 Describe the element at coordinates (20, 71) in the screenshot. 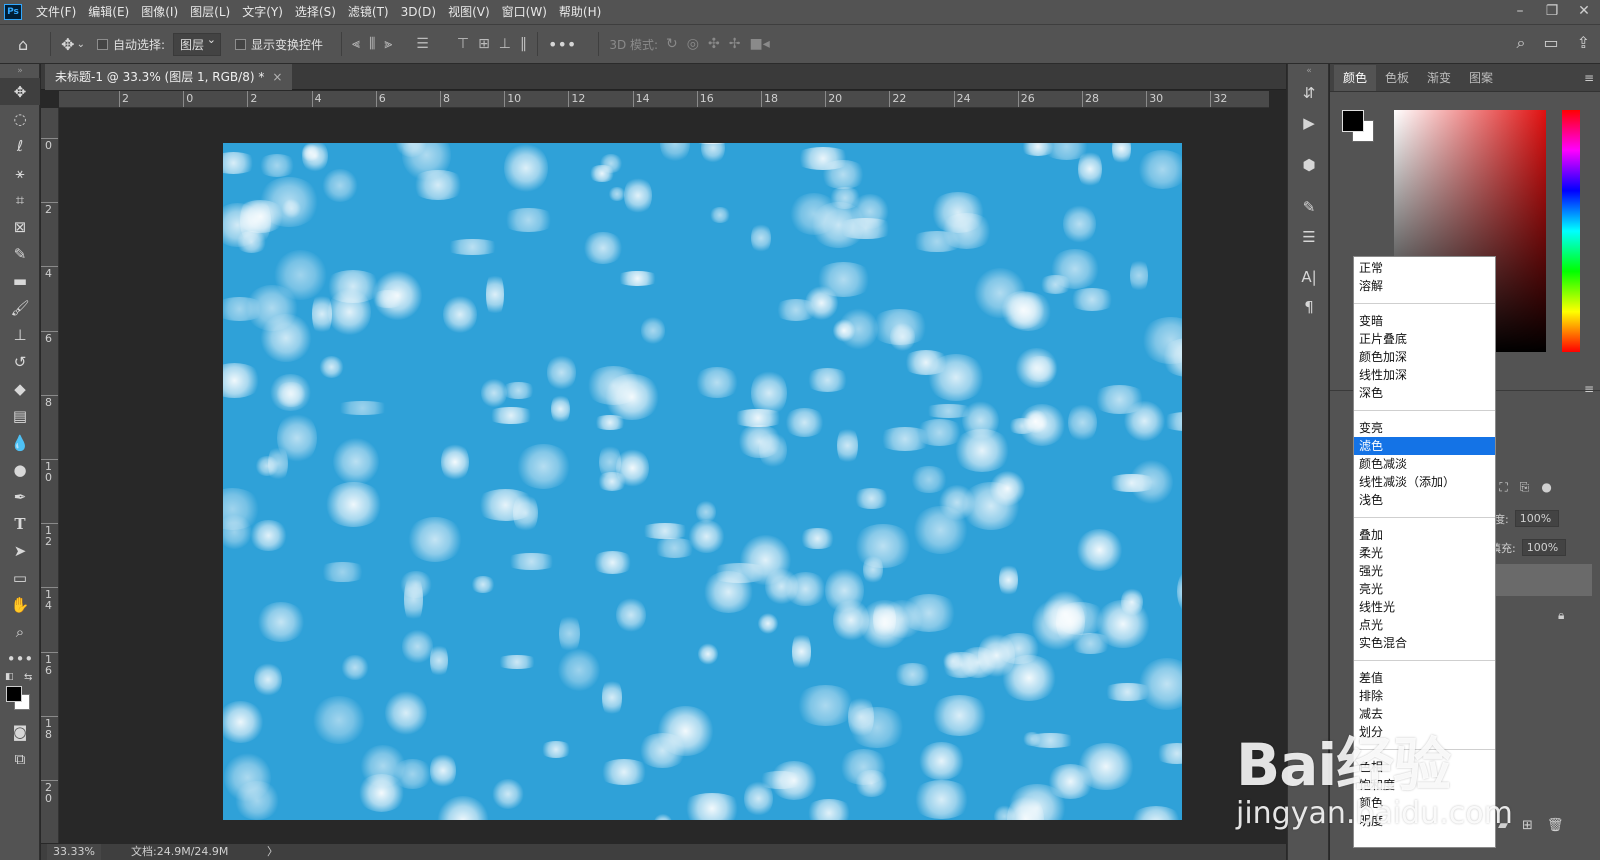

I see `collapse-tools-icon: »` at that location.